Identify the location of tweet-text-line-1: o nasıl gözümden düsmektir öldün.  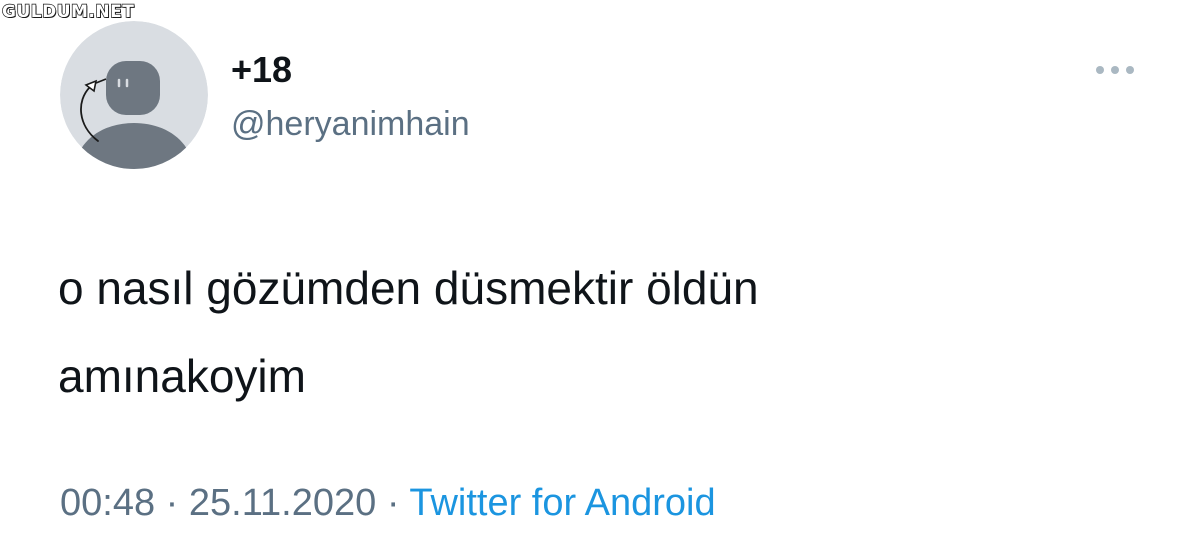
(408, 288).